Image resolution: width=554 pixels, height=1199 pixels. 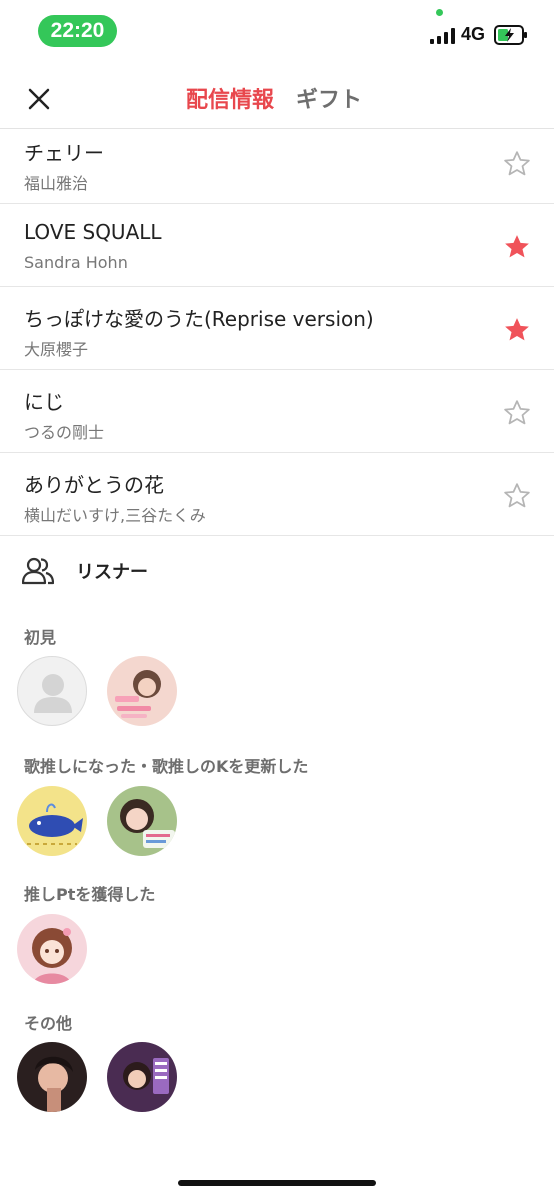 I want to click on header: 配信情報 ギフト, so click(x=277, y=95).